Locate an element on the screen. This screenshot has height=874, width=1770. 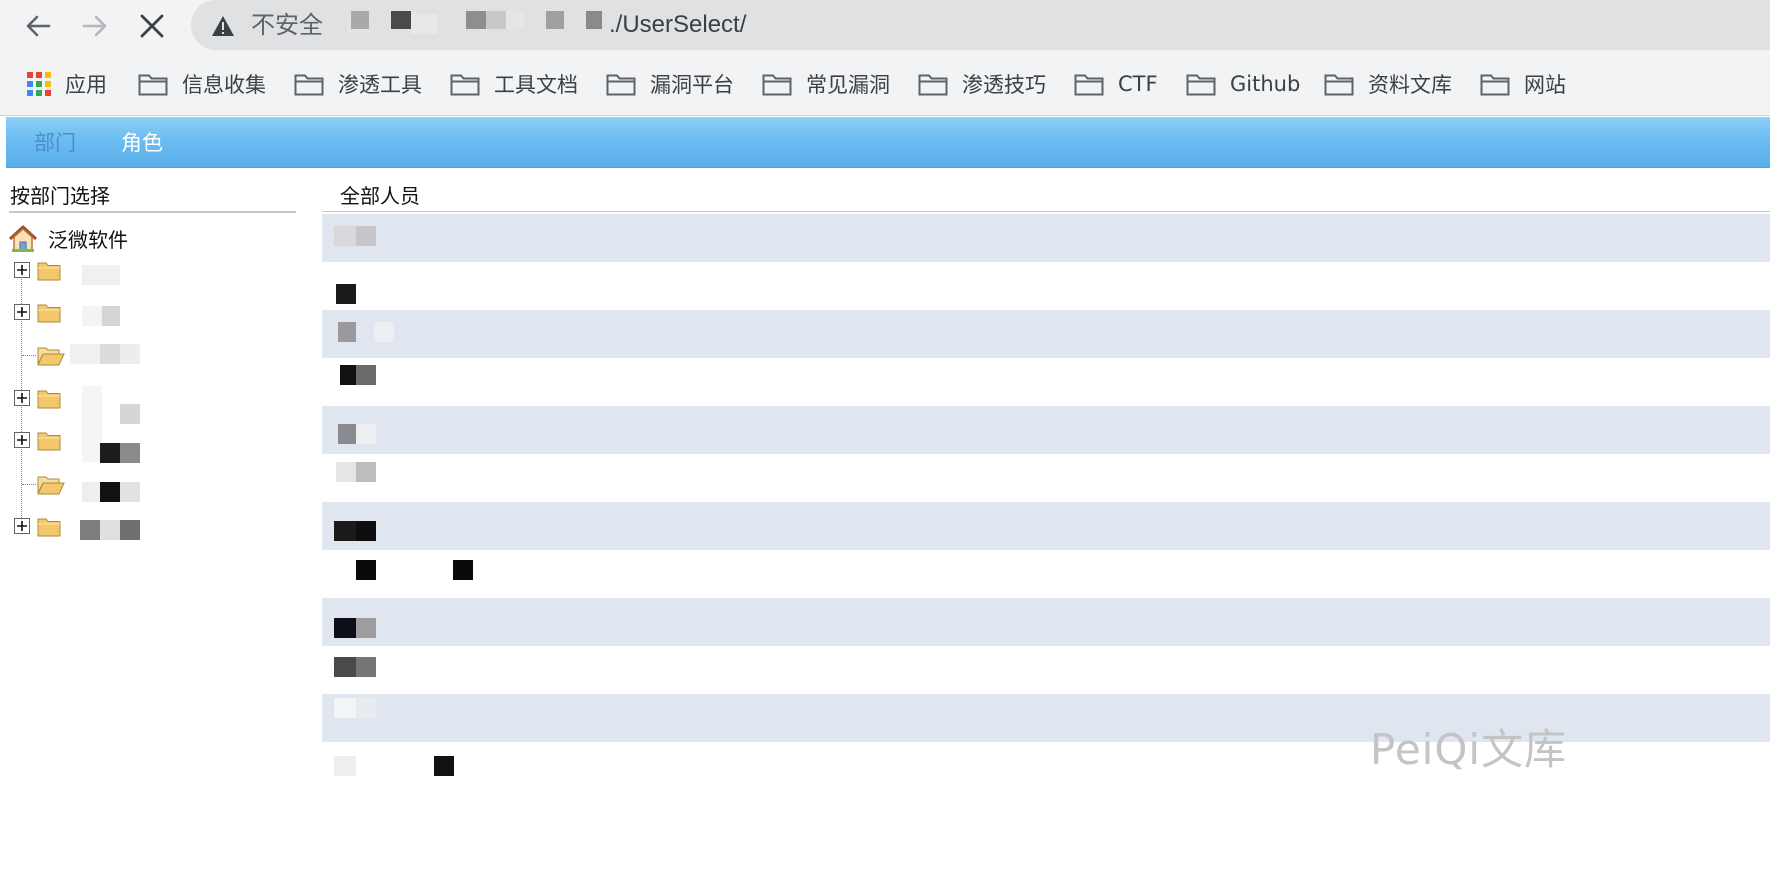
bookmark-folder-library: 资料文库 is located at coordinates (1388, 84).